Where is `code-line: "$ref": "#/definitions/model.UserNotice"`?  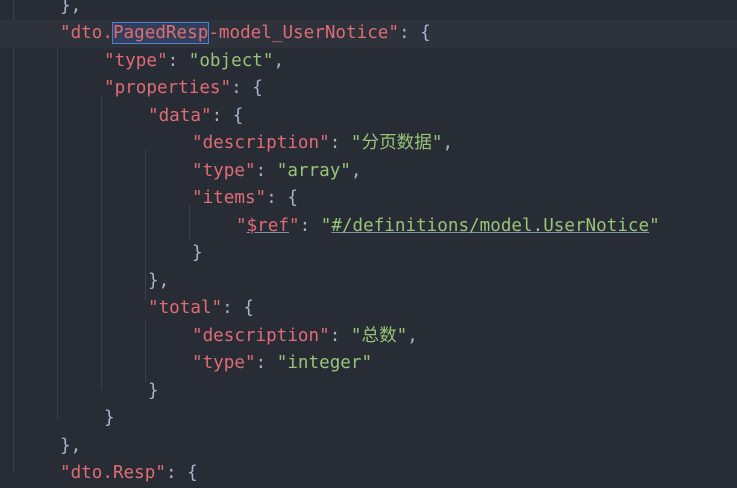 code-line: "$ref": "#/definitions/model.UserNotice" is located at coordinates (368, 227).